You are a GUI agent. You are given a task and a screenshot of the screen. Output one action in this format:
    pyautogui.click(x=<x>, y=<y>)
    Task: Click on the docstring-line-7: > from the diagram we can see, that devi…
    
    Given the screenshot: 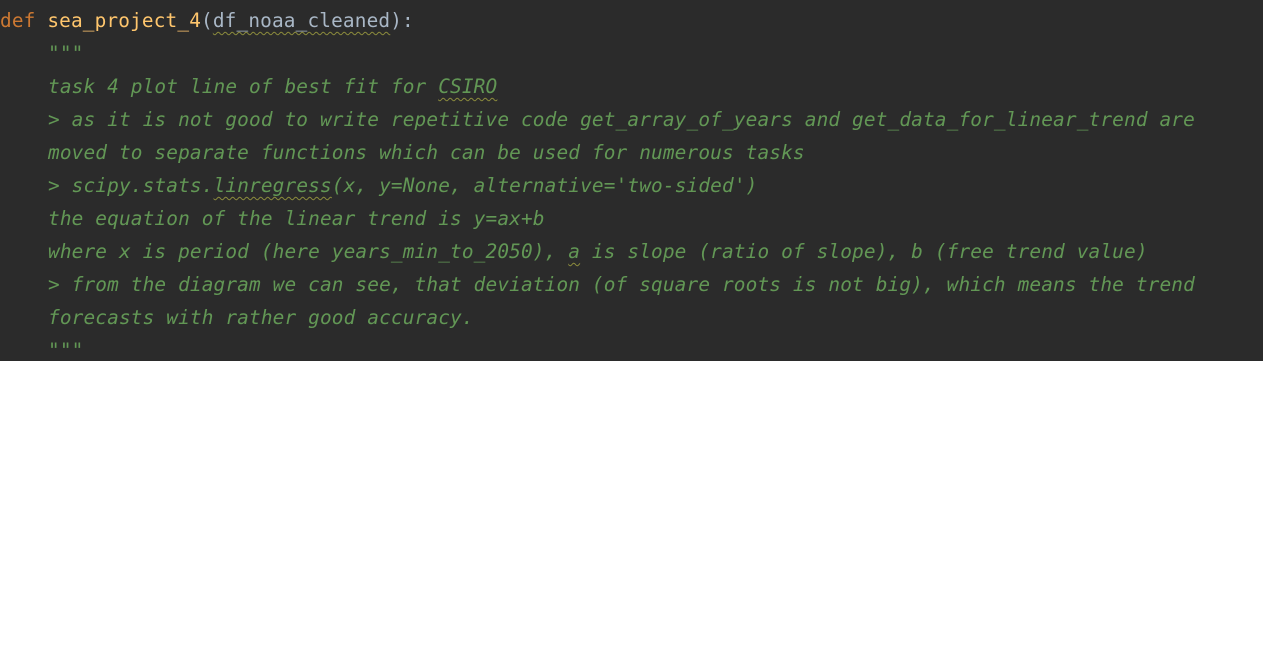 What is the action you would take?
    pyautogui.click(x=621, y=284)
    